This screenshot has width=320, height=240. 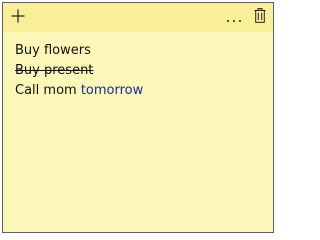 What do you see at coordinates (53, 50) in the screenshot?
I see `note-line-text: Buy flowers` at bounding box center [53, 50].